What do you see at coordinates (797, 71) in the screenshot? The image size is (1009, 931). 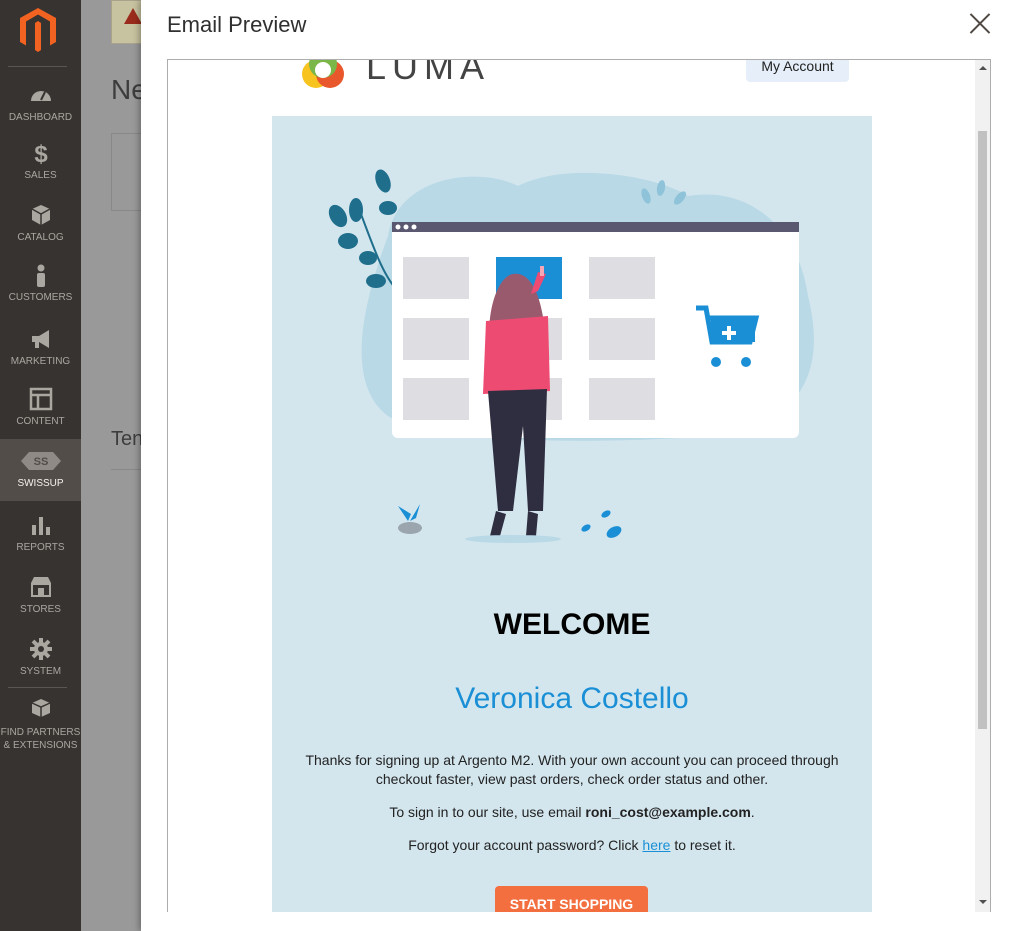 I see `my-account-button: My Account` at bounding box center [797, 71].